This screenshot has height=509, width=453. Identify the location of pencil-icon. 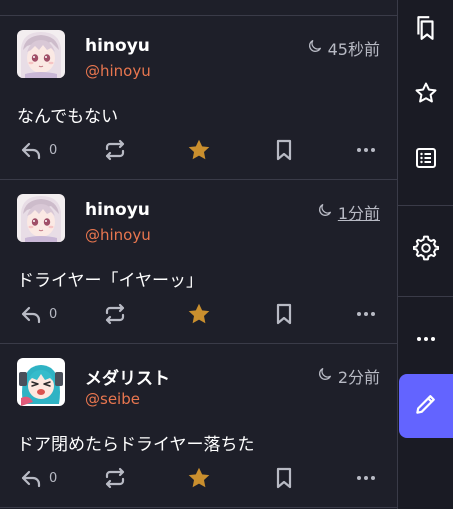
(426, 406).